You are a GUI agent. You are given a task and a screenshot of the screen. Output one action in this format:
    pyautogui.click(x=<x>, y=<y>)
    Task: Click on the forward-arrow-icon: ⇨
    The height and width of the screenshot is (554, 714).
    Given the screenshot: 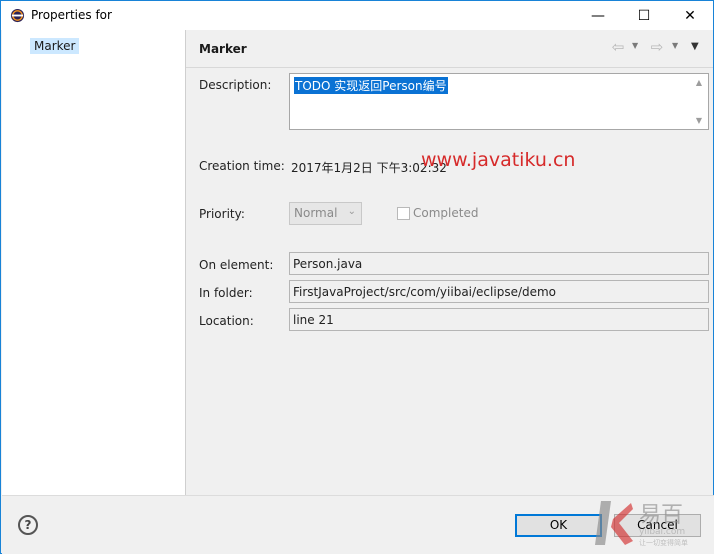 What is the action you would take?
    pyautogui.click(x=657, y=47)
    